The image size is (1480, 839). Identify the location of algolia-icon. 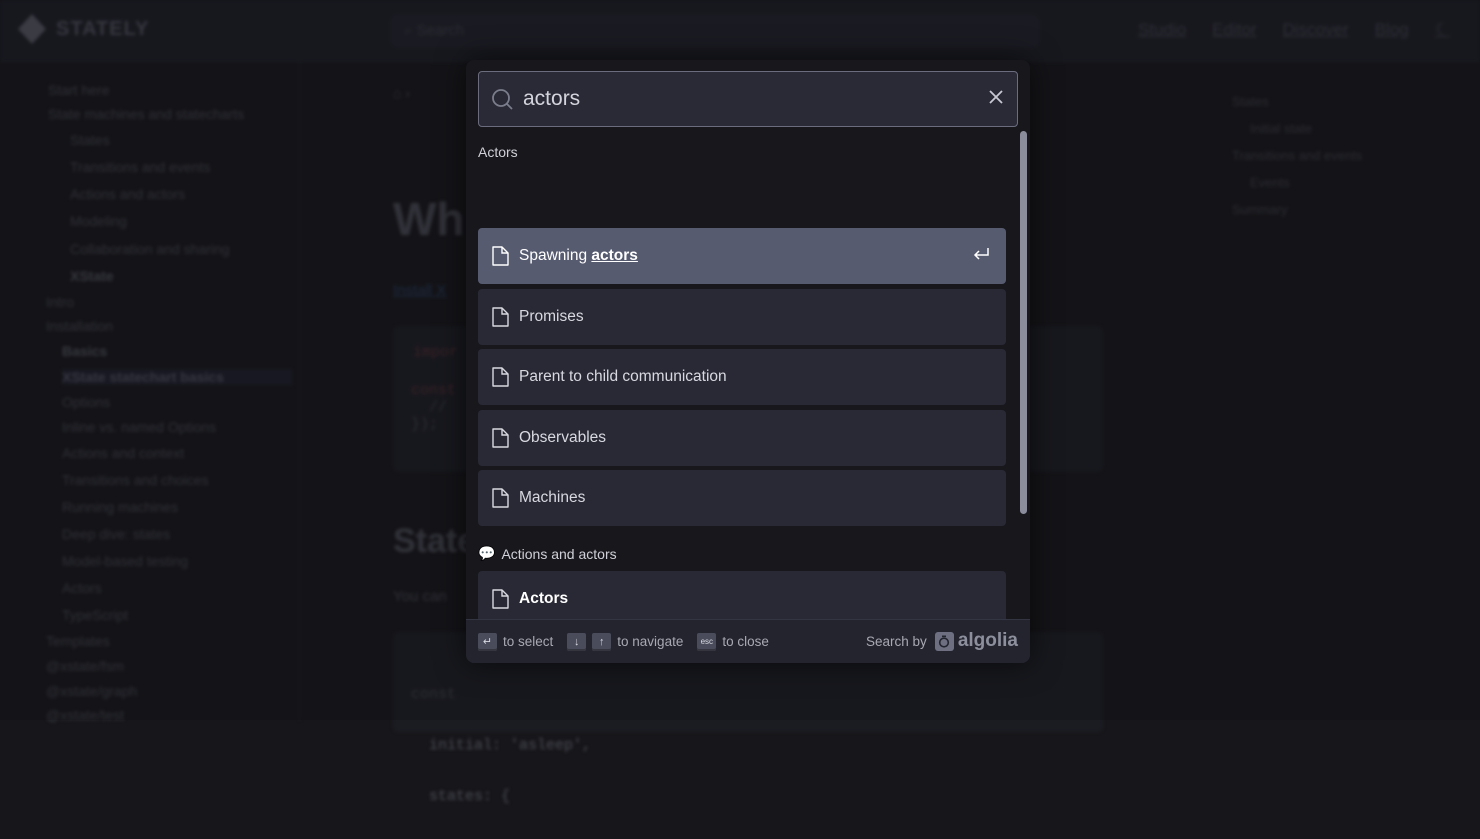
(944, 641).